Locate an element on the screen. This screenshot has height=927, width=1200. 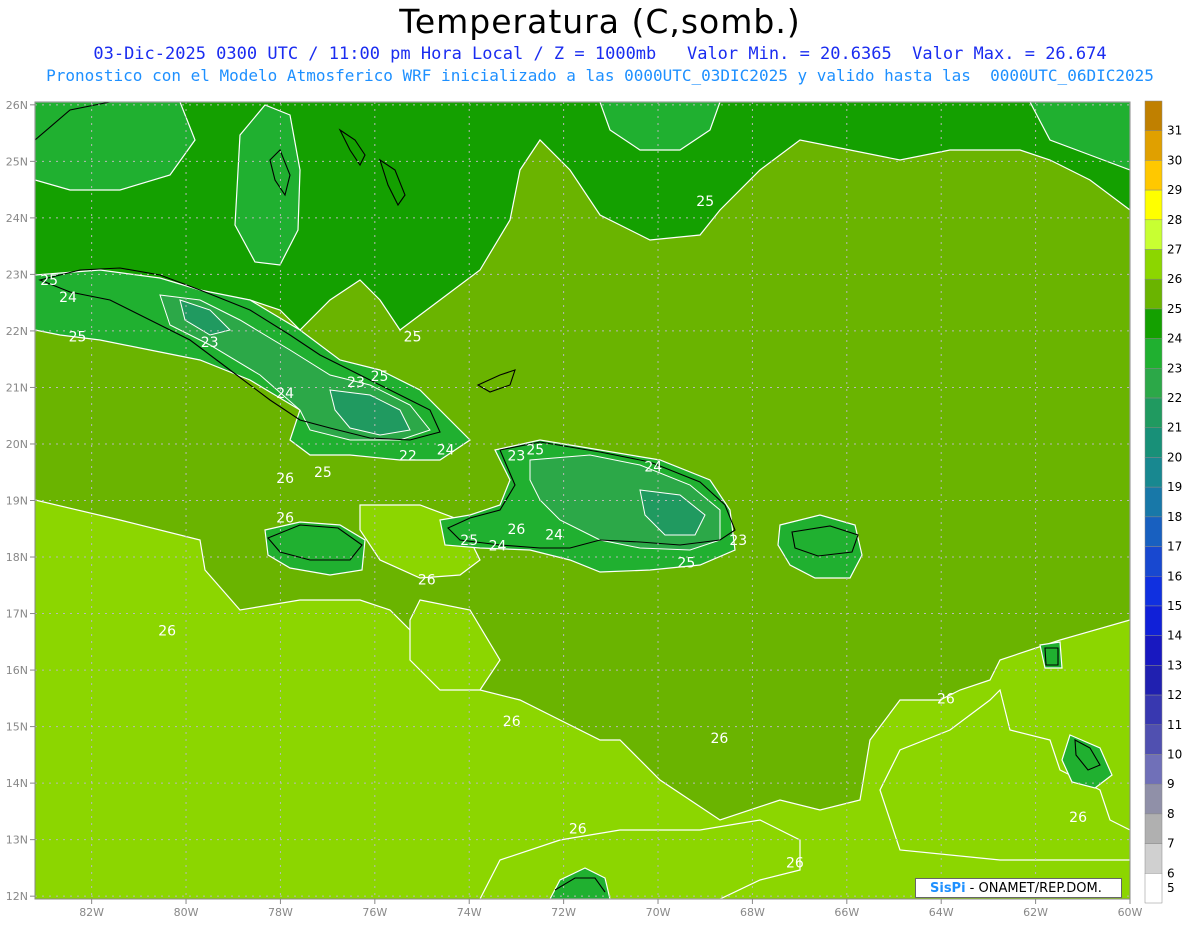
lon-label: 72W is located at coordinates (563, 912).